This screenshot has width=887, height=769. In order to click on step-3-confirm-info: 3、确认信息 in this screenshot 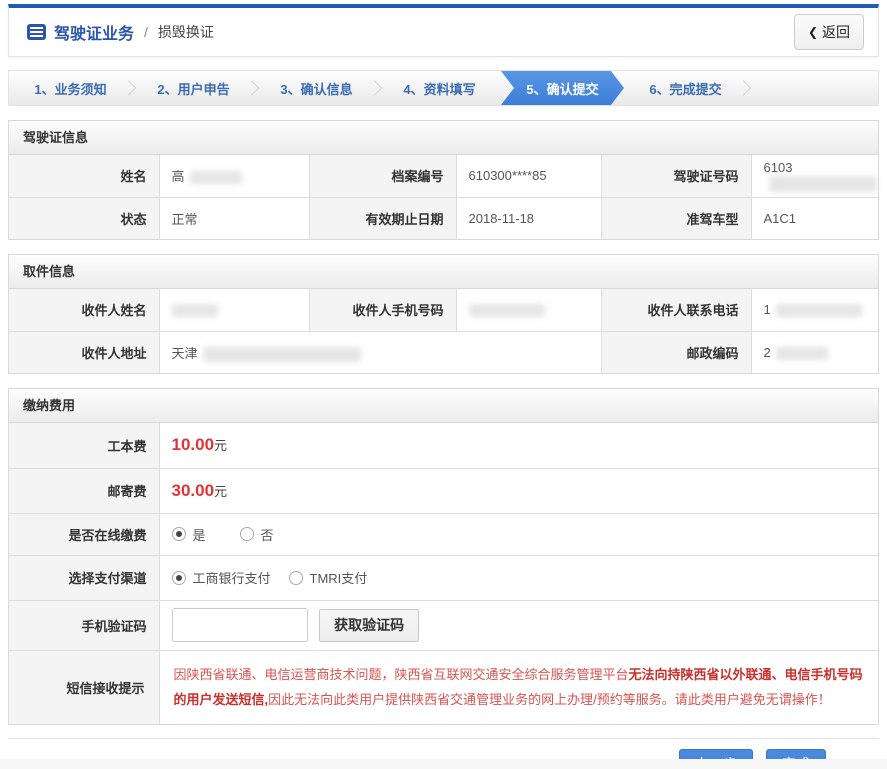, I will do `click(319, 88)`.